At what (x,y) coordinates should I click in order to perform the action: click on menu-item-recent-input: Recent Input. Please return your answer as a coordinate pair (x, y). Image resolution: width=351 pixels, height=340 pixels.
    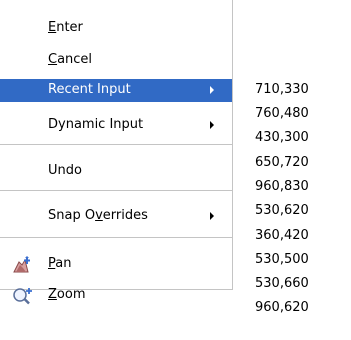
    Looking at the image, I should click on (116, 90).